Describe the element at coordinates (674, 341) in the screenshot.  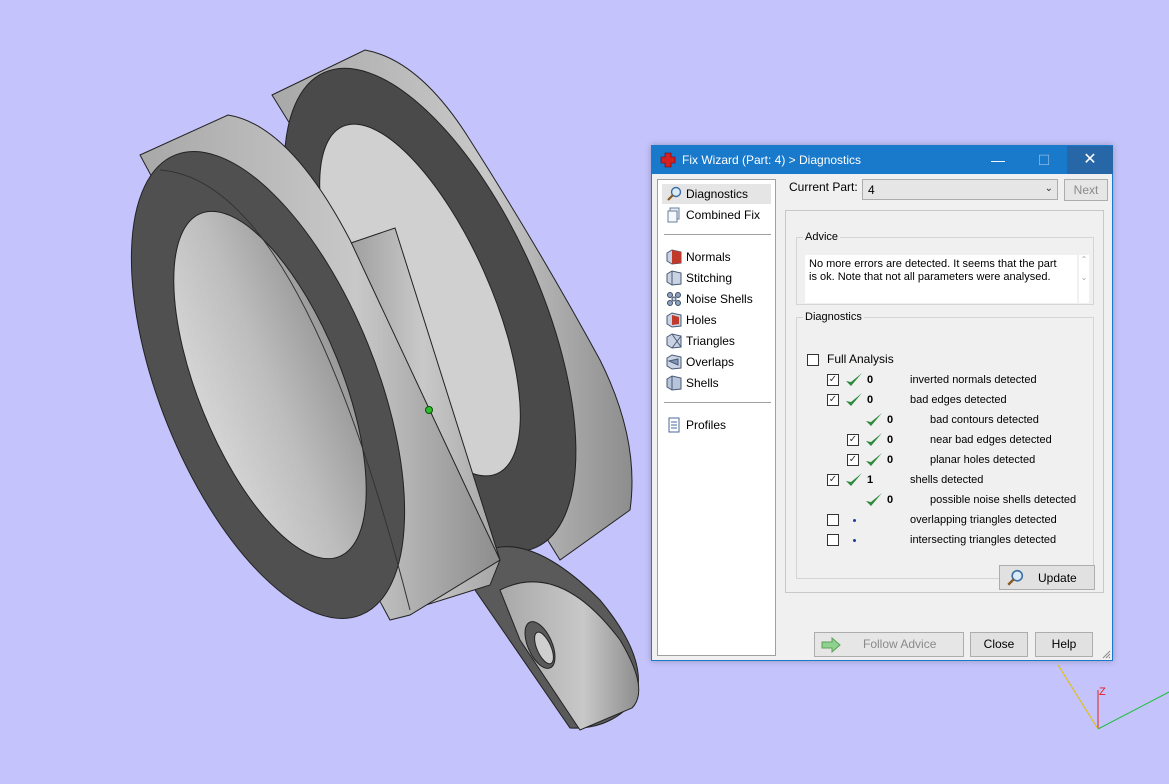
I see `triangles-icon` at that location.